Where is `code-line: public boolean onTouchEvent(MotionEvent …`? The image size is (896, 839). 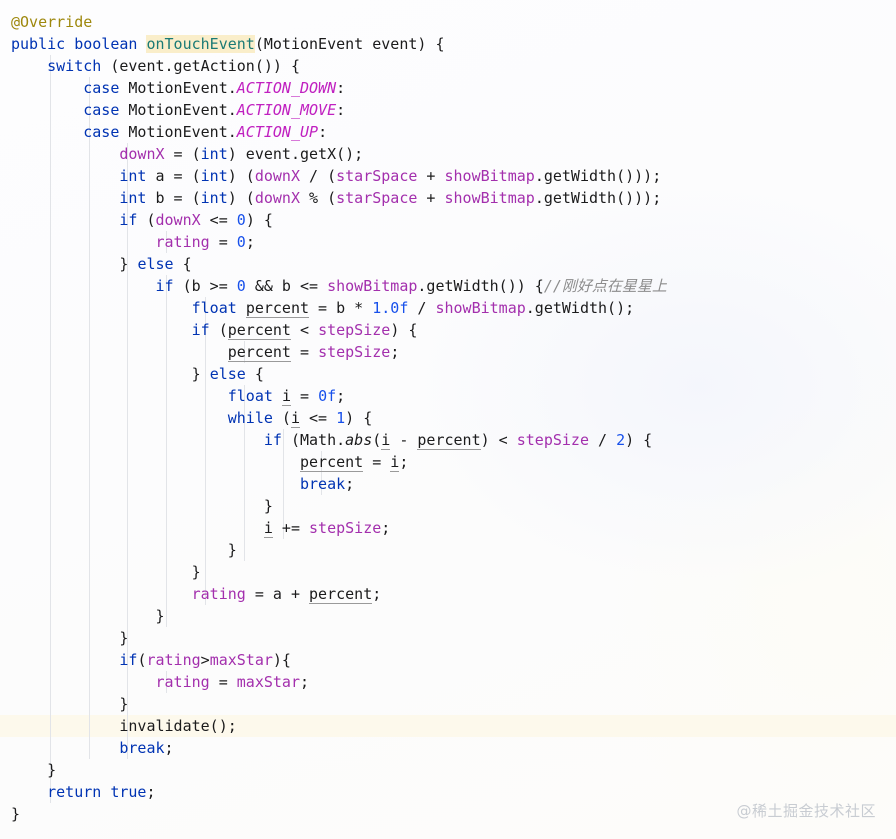
code-line: public boolean onTouchEvent(MotionEvent … is located at coordinates (448, 44).